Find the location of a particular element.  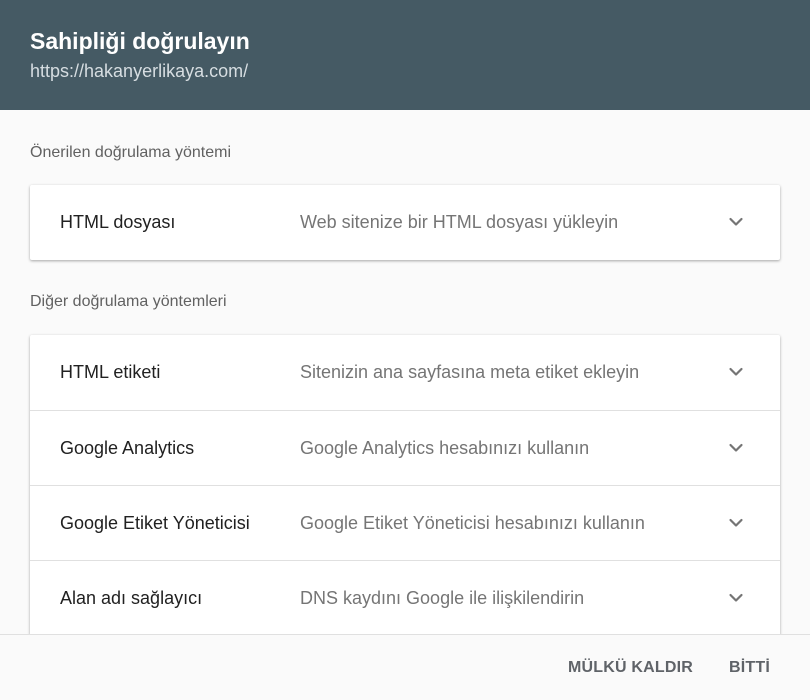

dialog-title: Sahipliği doğrulayın is located at coordinates (140, 41).